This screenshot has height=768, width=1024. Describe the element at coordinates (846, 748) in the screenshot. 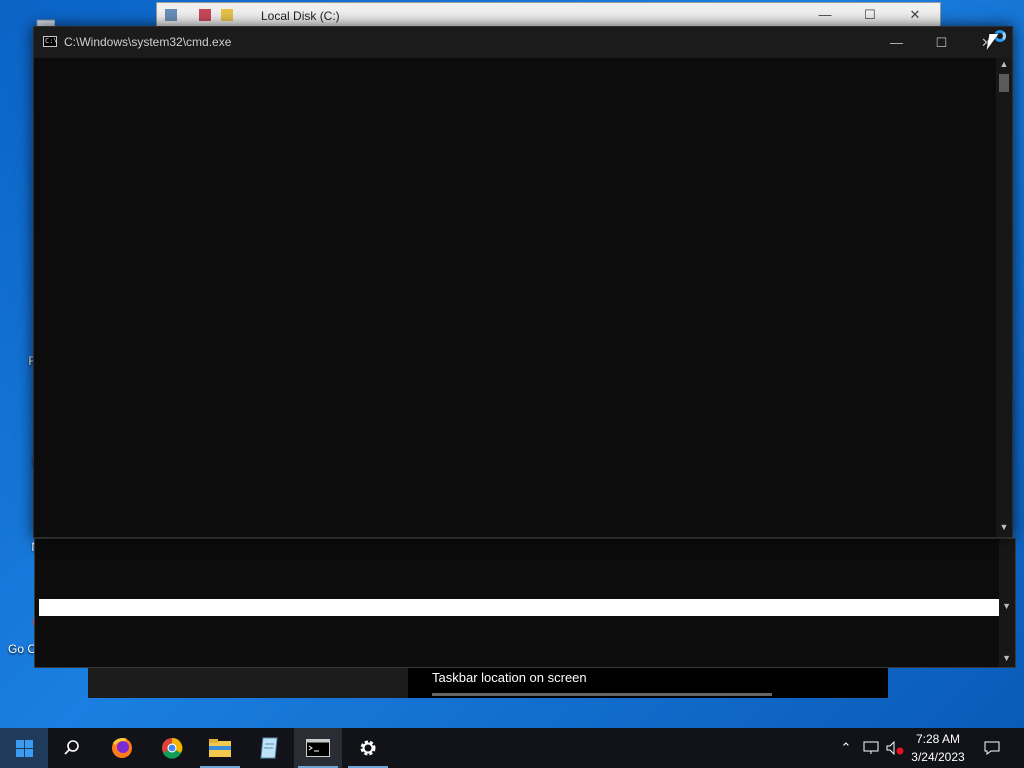

I see `show-hidden-icons-chevron-icon: ⌃` at that location.